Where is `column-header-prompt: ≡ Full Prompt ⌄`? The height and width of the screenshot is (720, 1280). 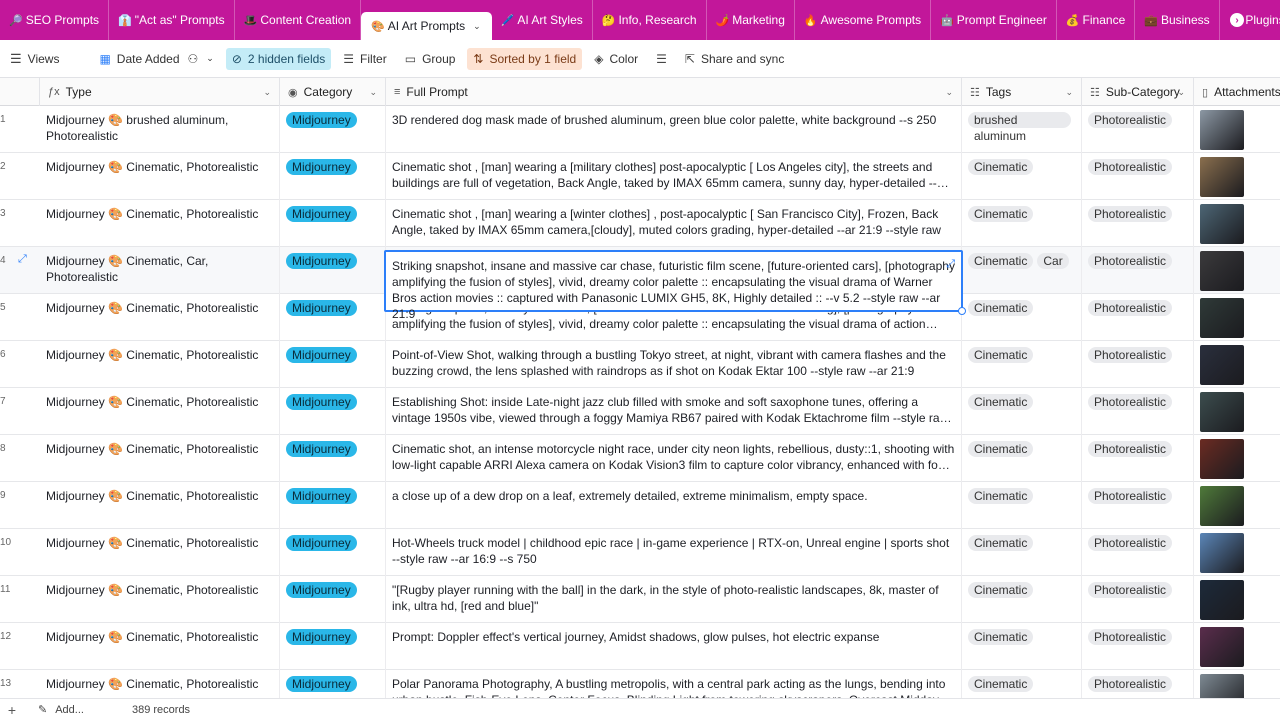
column-header-prompt: ≡ Full Prompt ⌄ is located at coordinates (674, 92).